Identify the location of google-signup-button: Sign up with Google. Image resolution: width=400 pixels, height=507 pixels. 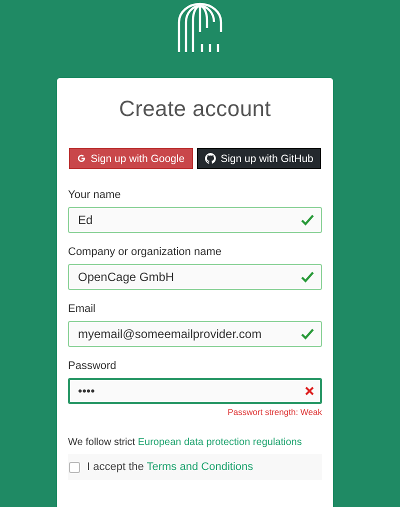
(130, 158).